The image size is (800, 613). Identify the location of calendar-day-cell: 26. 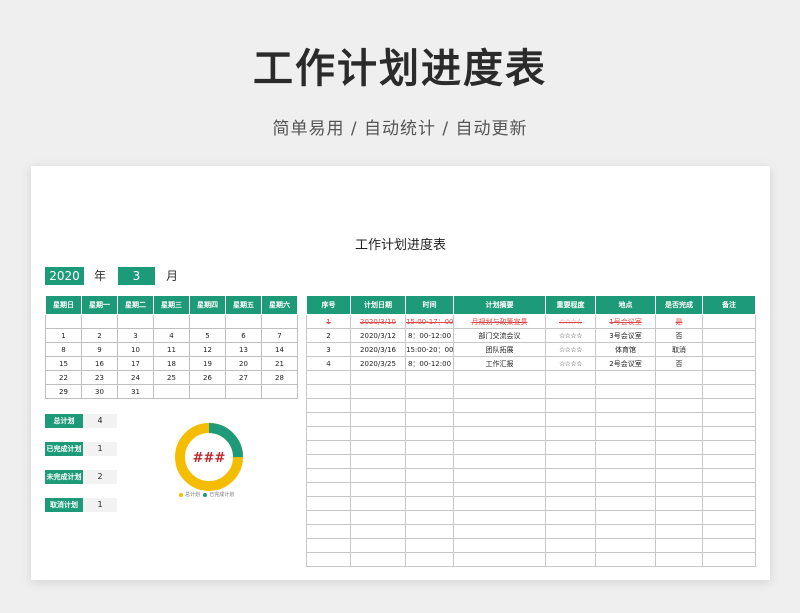
(207, 377).